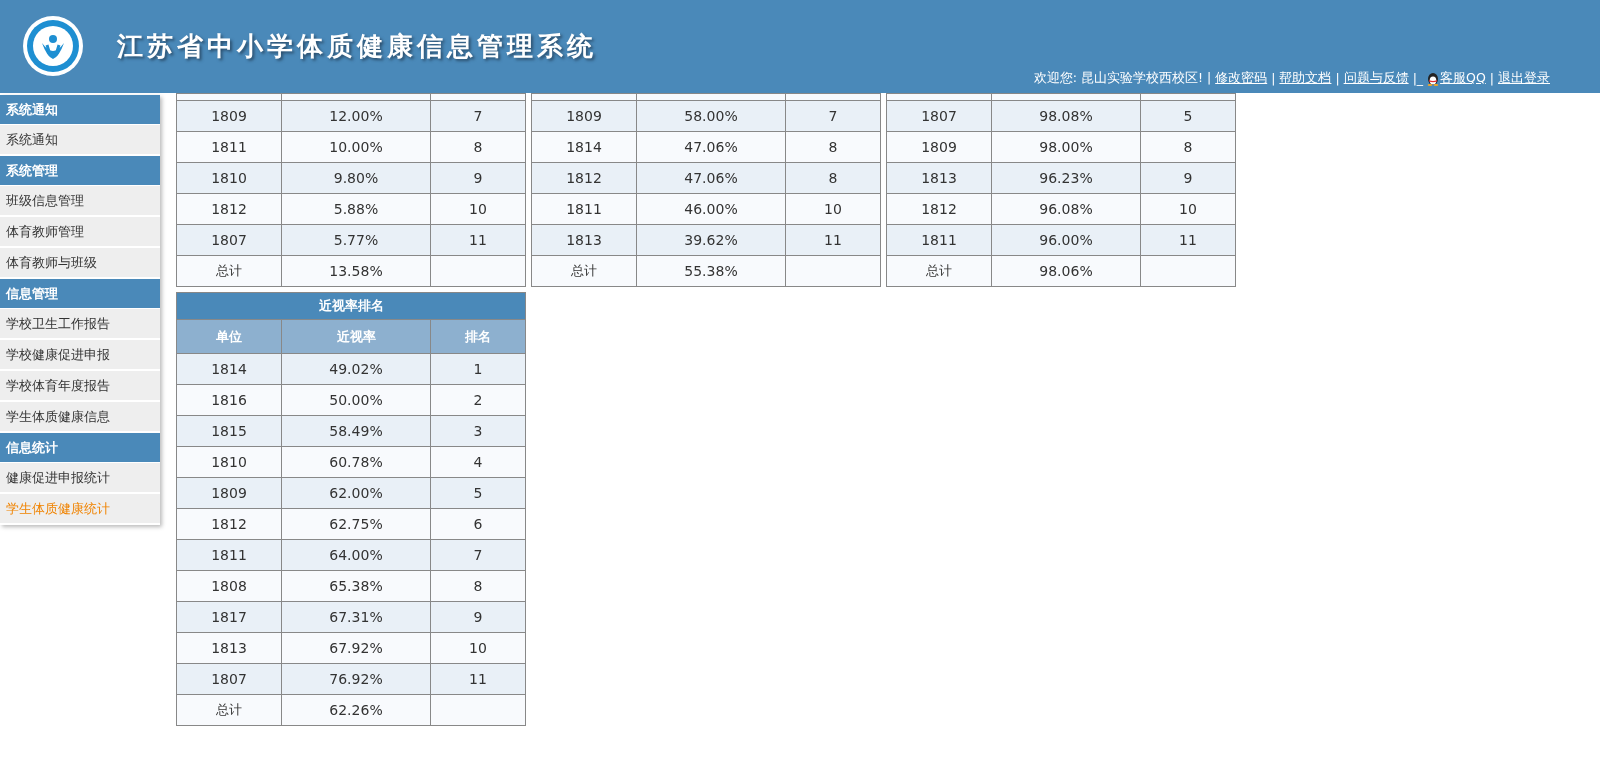 The width and height of the screenshot is (1600, 758). I want to click on table-cell: 98.00%, so click(1066, 147).